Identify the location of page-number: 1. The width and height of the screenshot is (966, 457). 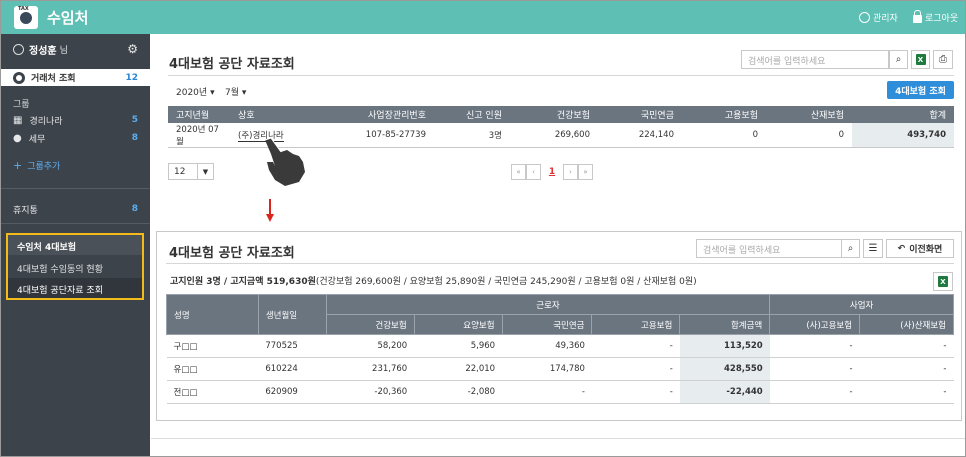
(552, 172).